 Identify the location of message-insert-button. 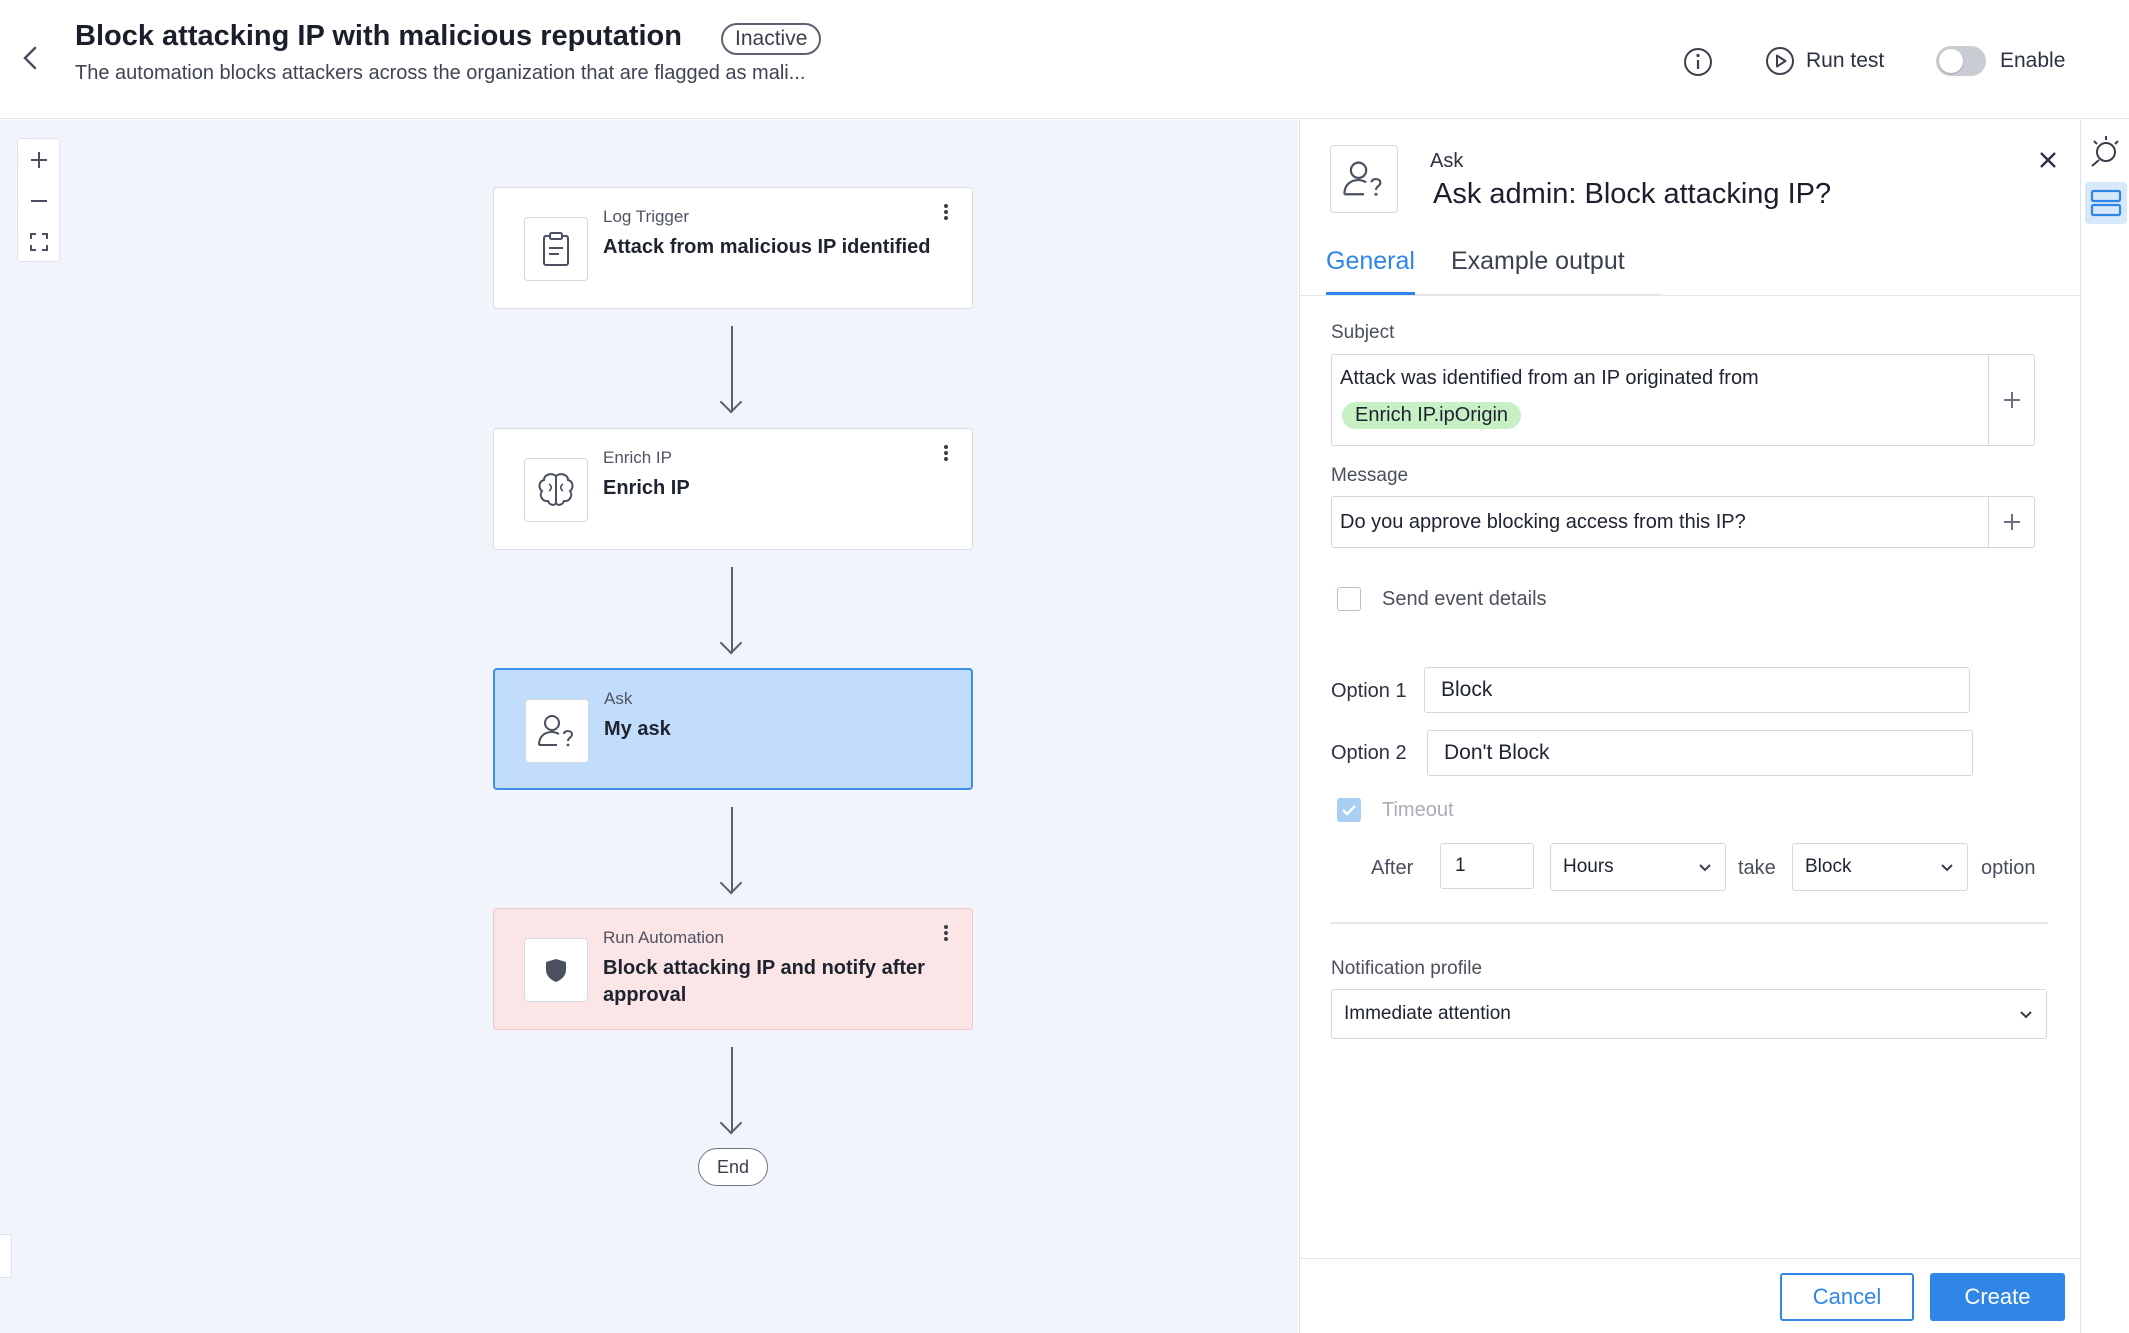
(2011, 522).